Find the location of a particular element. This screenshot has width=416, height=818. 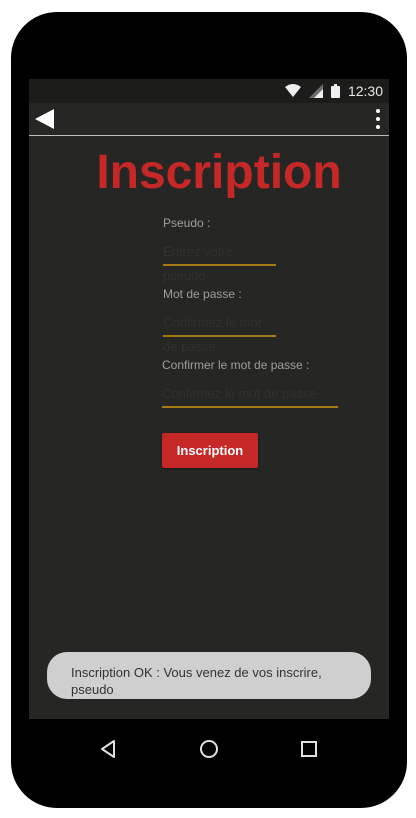

action-bar is located at coordinates (209, 119).